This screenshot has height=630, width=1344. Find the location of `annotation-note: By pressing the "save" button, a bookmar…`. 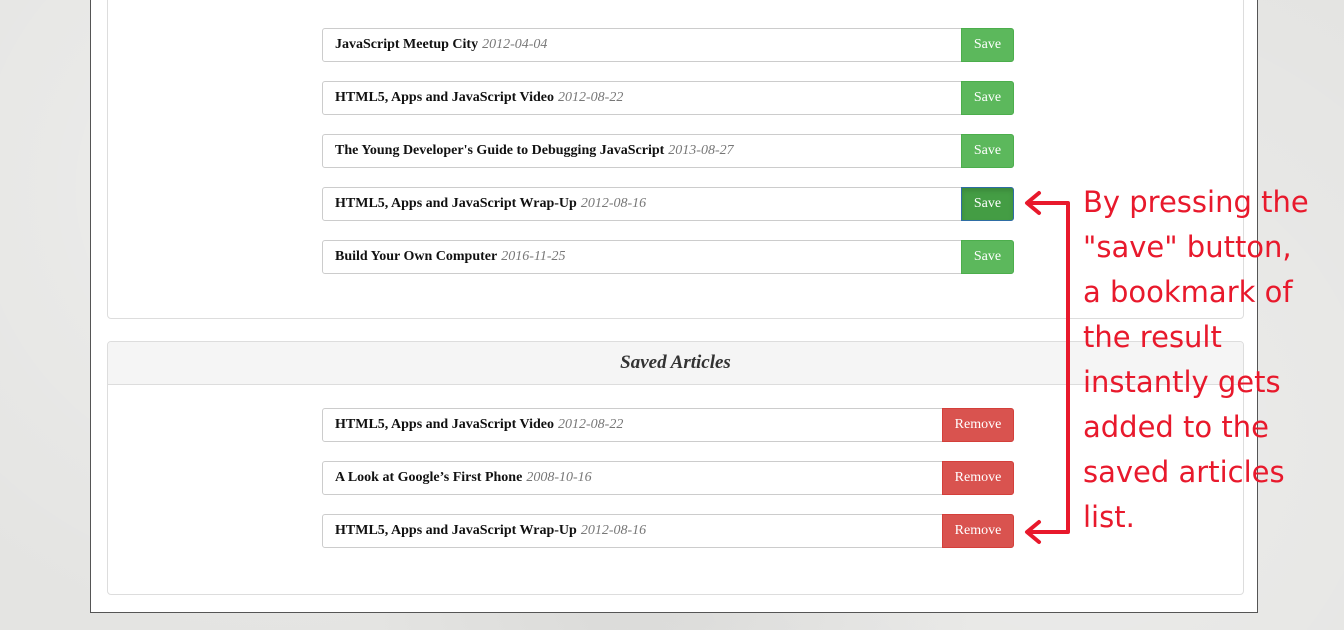

annotation-note: By pressing the "save" button, a bookmar… is located at coordinates (1196, 359).